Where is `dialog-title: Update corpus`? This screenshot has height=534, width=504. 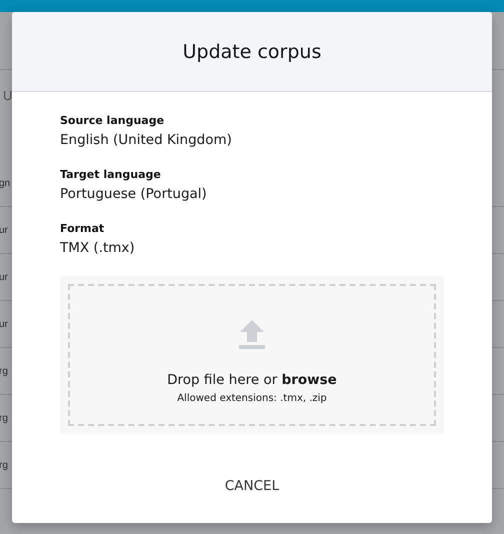 dialog-title: Update corpus is located at coordinates (252, 51).